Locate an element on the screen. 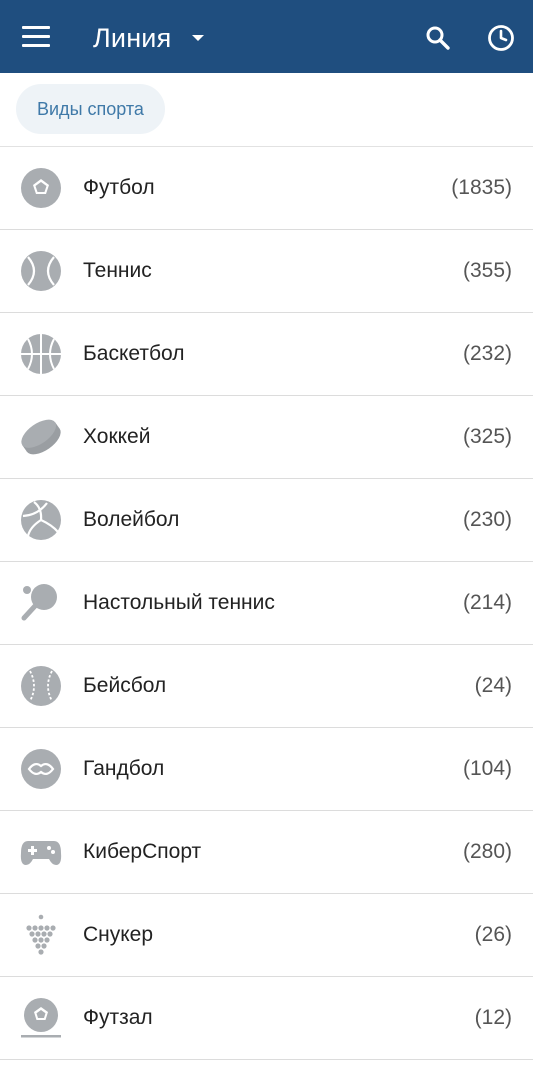  sport-row: Баскетбол (232) is located at coordinates (266, 354).